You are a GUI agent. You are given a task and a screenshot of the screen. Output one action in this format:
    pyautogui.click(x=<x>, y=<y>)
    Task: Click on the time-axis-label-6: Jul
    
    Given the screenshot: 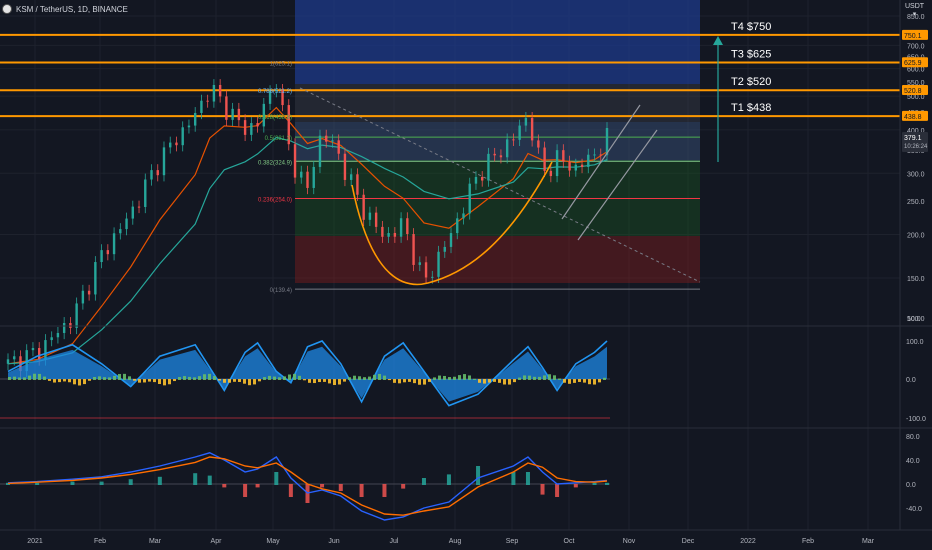 What is the action you would take?
    pyautogui.click(x=394, y=541)
    